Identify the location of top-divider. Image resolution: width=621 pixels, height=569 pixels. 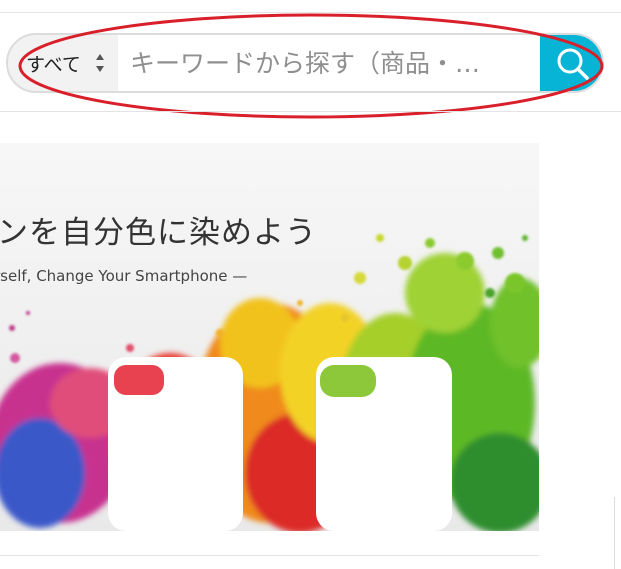
(310, 12).